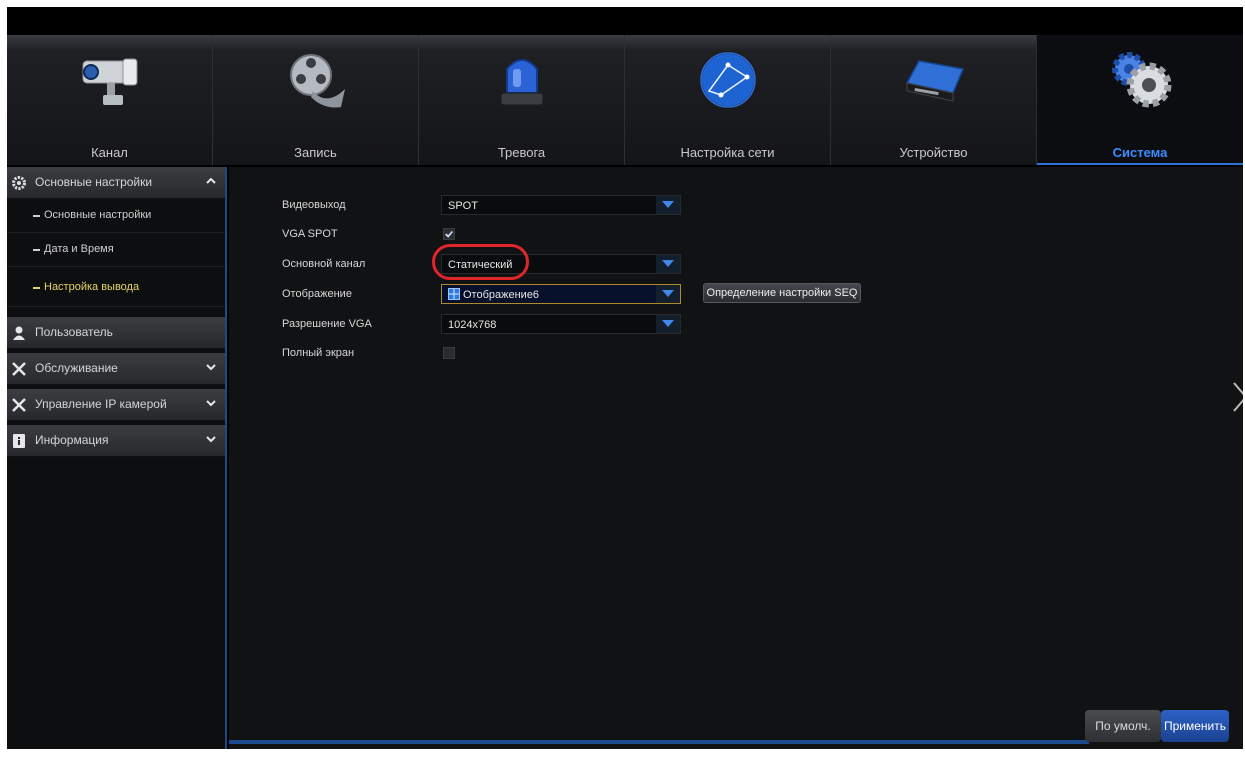  What do you see at coordinates (521, 152) in the screenshot?
I see `tab-label: Тревога` at bounding box center [521, 152].